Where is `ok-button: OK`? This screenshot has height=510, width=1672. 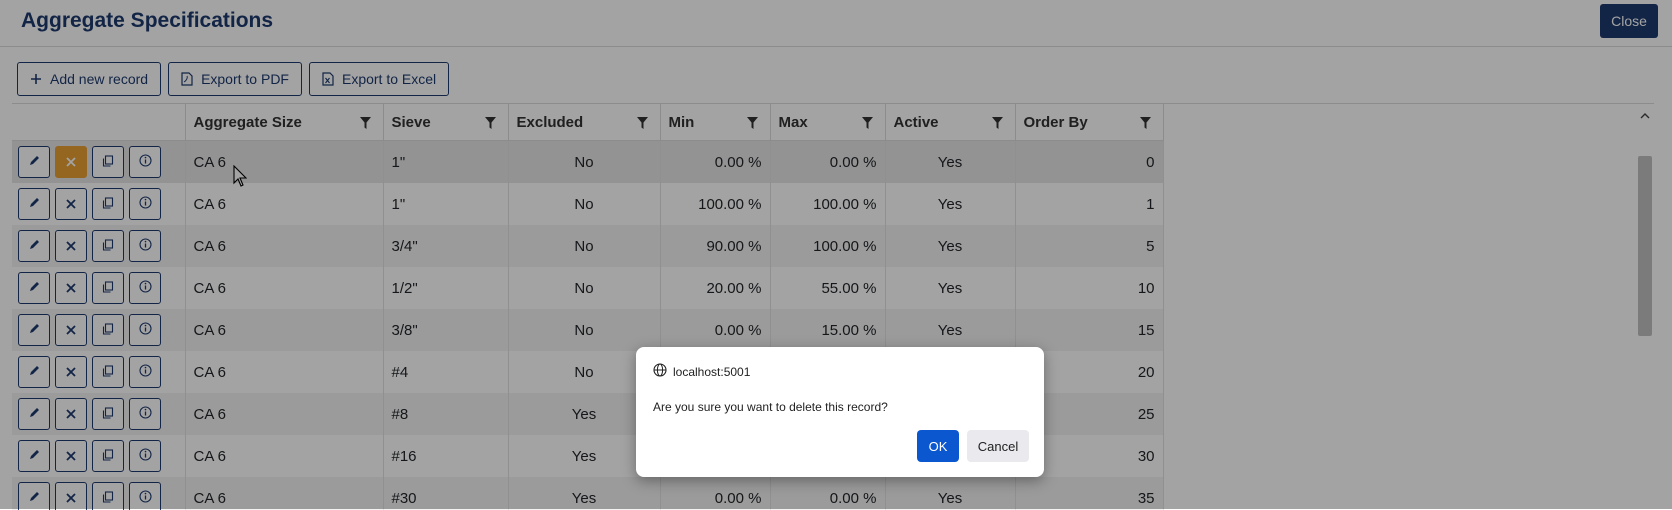
ok-button: OK is located at coordinates (938, 446).